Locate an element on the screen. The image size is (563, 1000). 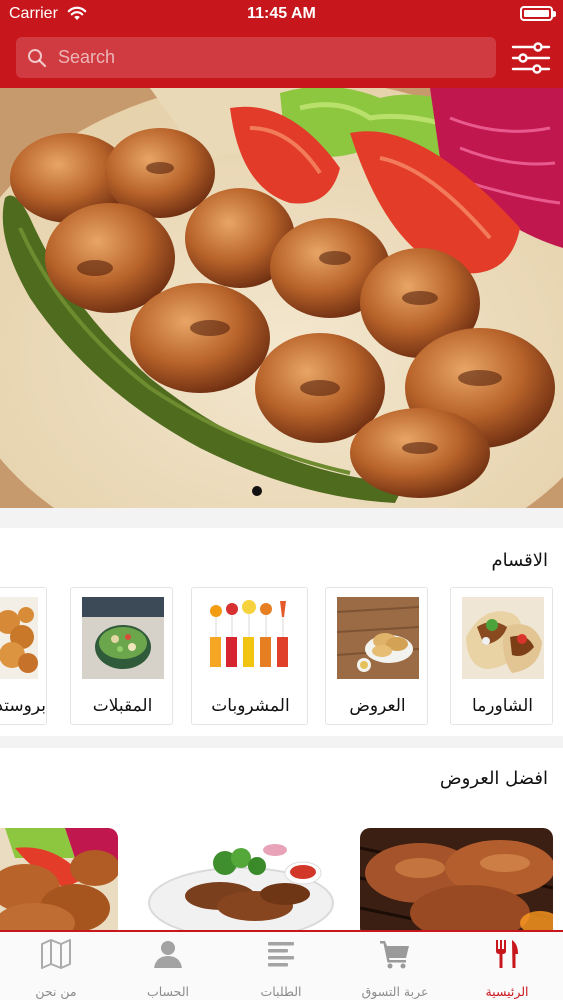
tab-account: الحساب is located at coordinates (168, 966).